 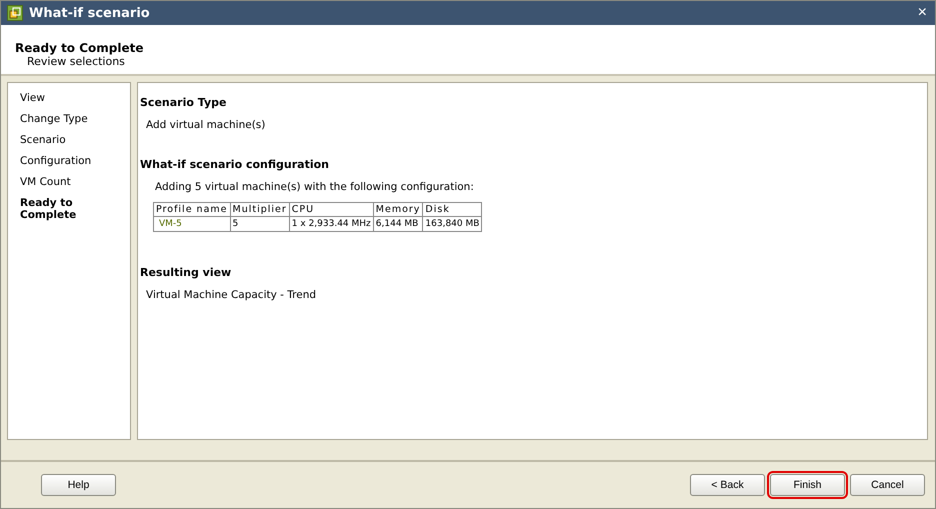 I want to click on step-item: Scenario, so click(x=56, y=140).